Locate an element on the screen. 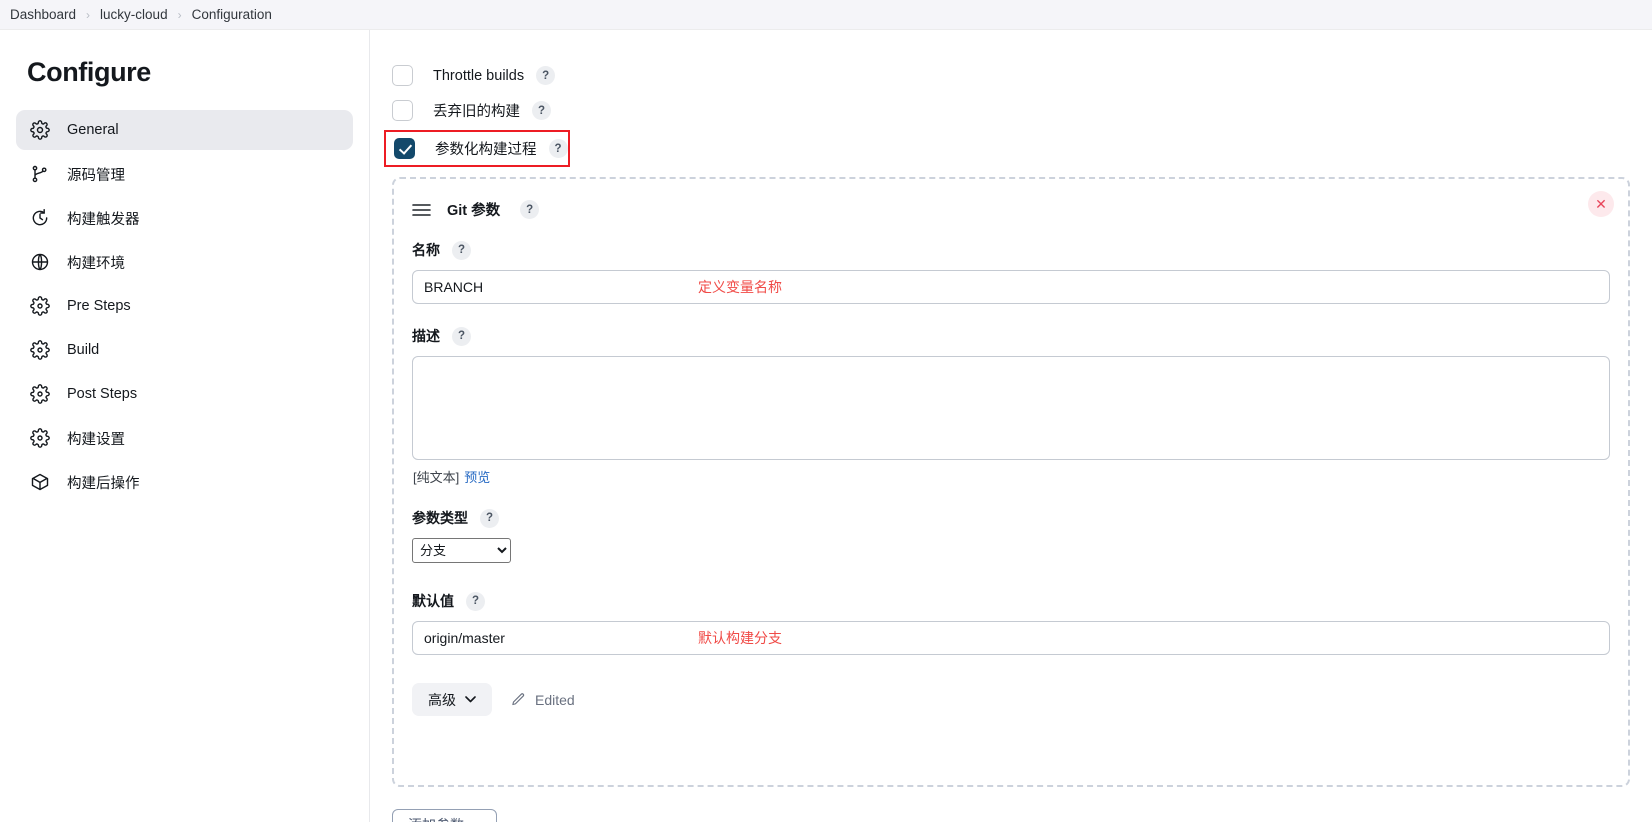  advanced-button: 高级 is located at coordinates (452, 699).